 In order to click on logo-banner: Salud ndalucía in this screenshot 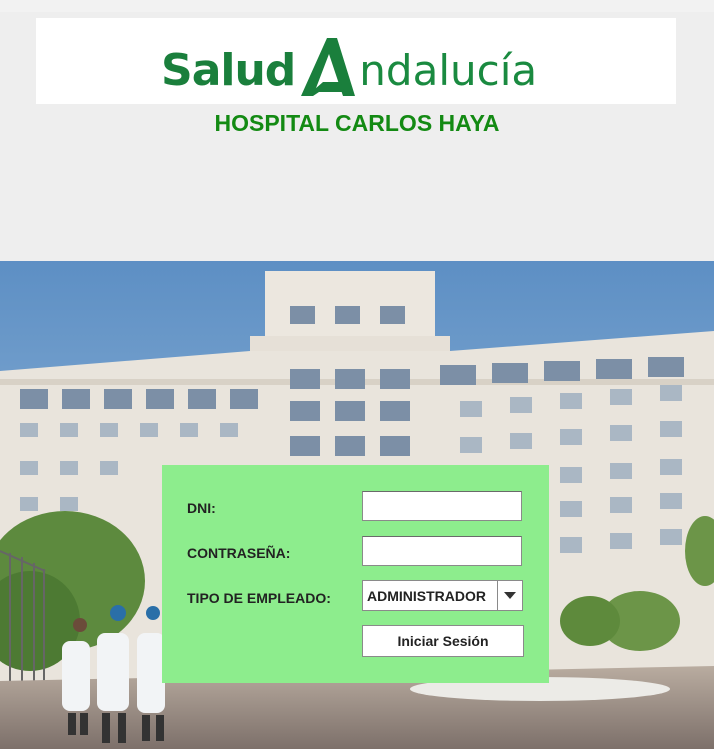, I will do `click(356, 61)`.